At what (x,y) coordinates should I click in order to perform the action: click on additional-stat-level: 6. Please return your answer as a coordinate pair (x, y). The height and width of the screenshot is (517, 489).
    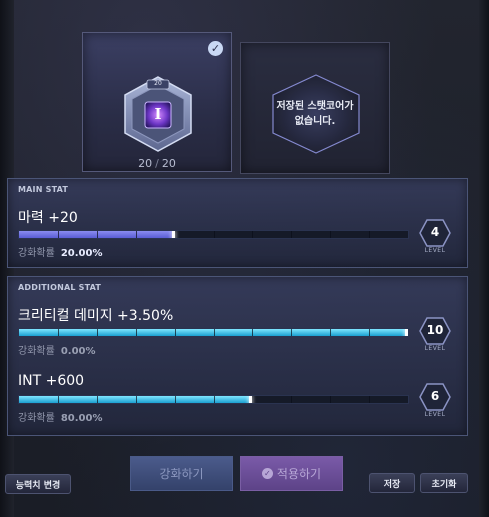
    Looking at the image, I should click on (435, 396).